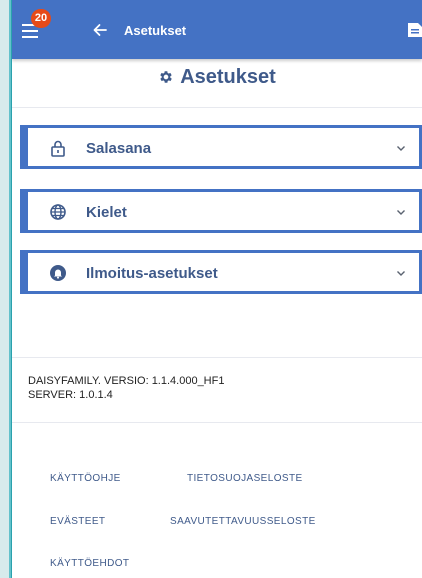 The height and width of the screenshot is (578, 422). I want to click on manual-link: KÄYTTÖOHJE, so click(85, 478).